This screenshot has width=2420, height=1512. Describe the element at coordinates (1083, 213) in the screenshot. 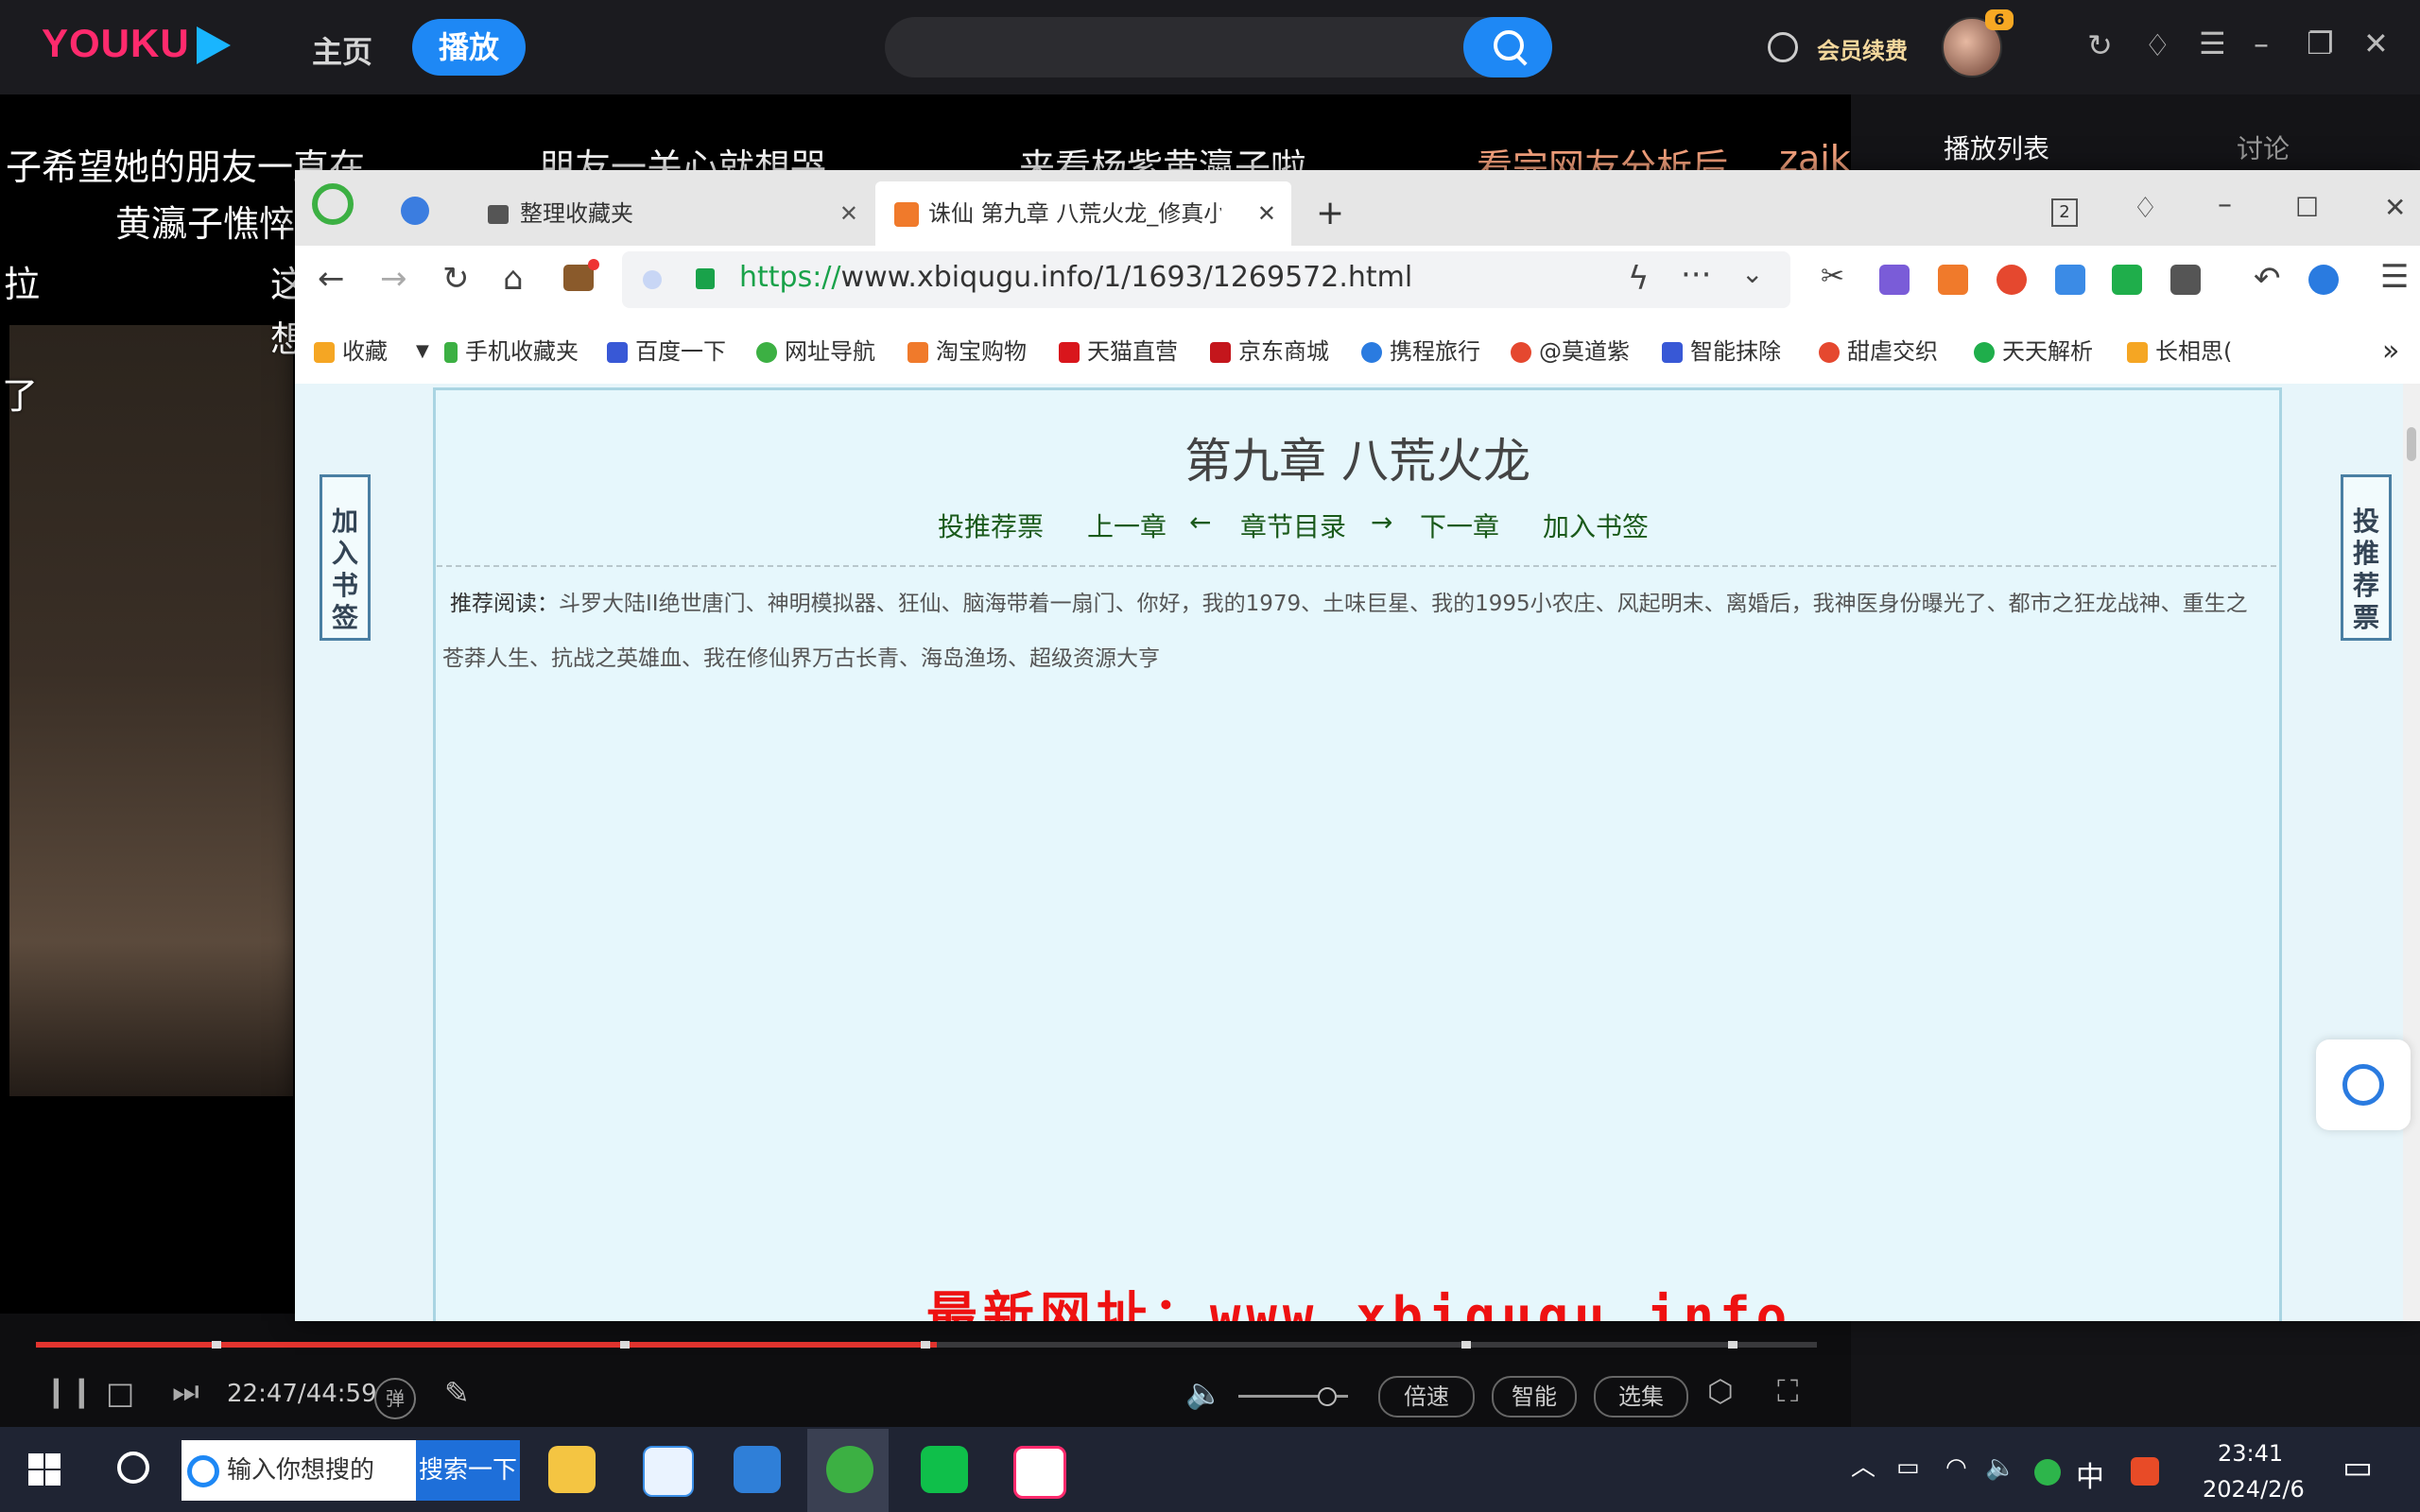

I see `tab-active-chapter: 诛仙 第九章 八荒火龙_修真小说 ✕` at that location.